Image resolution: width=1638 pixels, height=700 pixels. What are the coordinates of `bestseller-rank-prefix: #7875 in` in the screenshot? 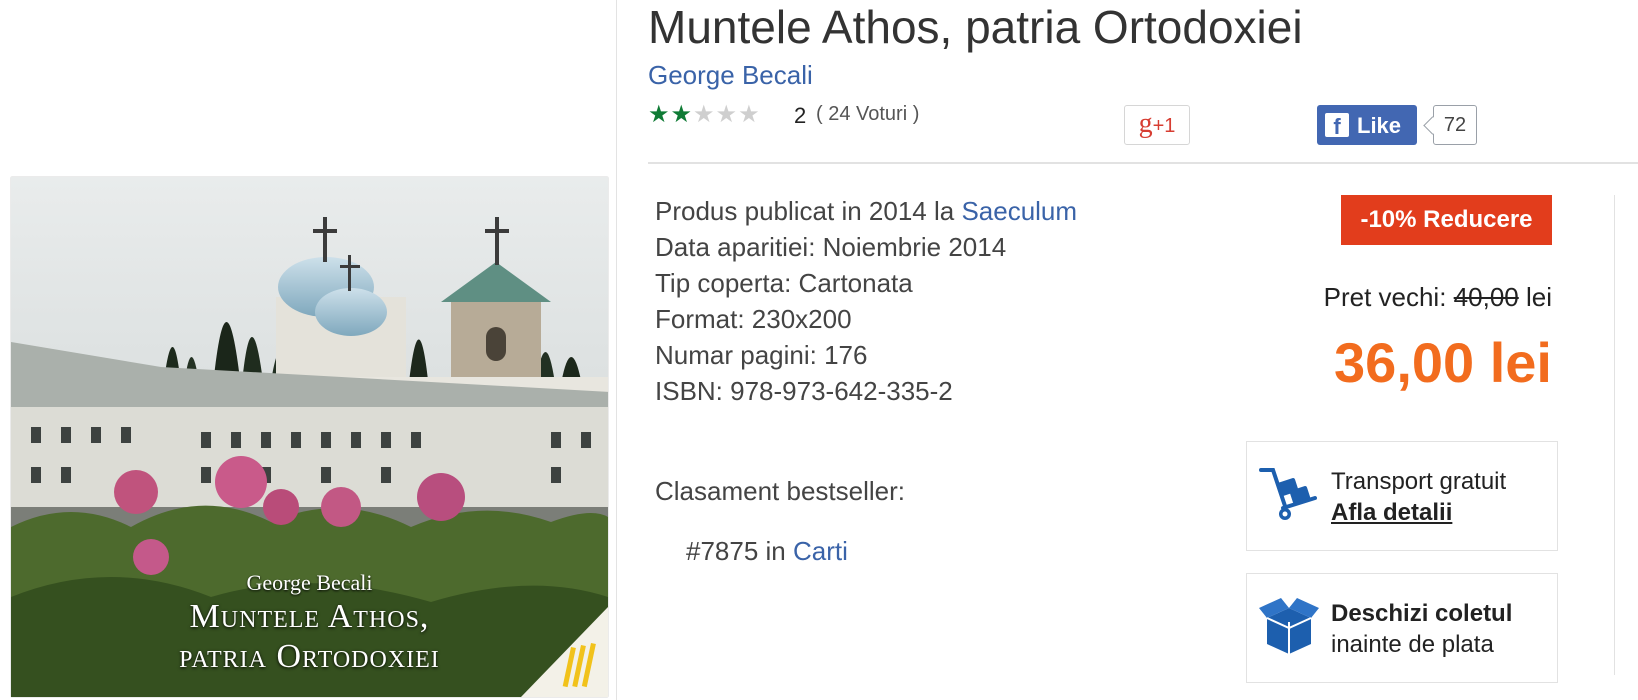 It's located at (739, 551).